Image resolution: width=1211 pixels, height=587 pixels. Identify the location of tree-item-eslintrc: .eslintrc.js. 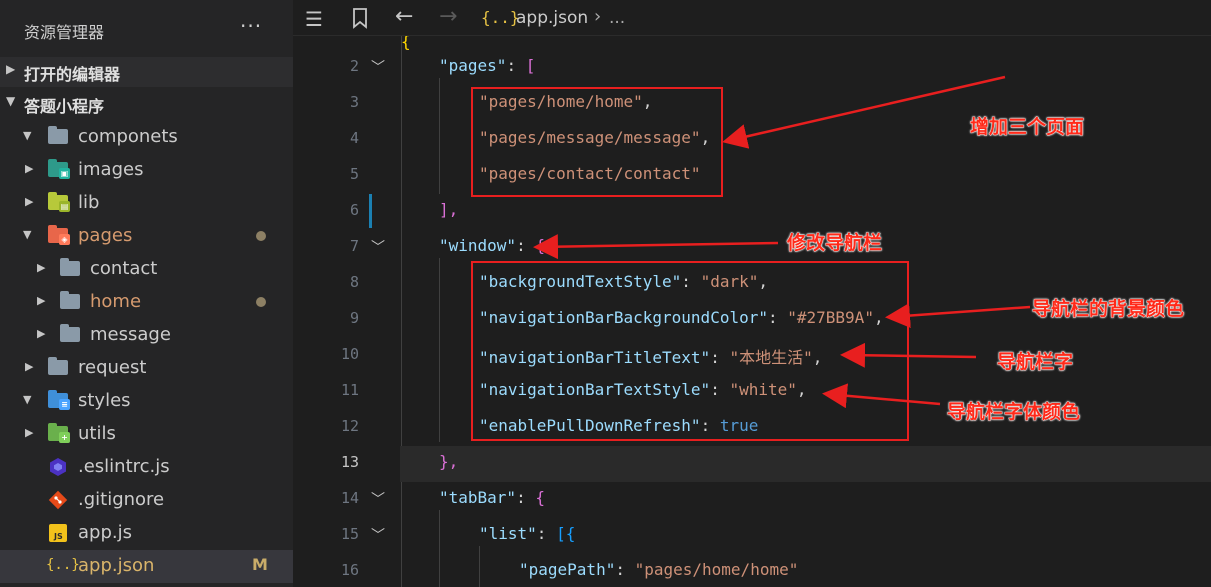
(146, 467).